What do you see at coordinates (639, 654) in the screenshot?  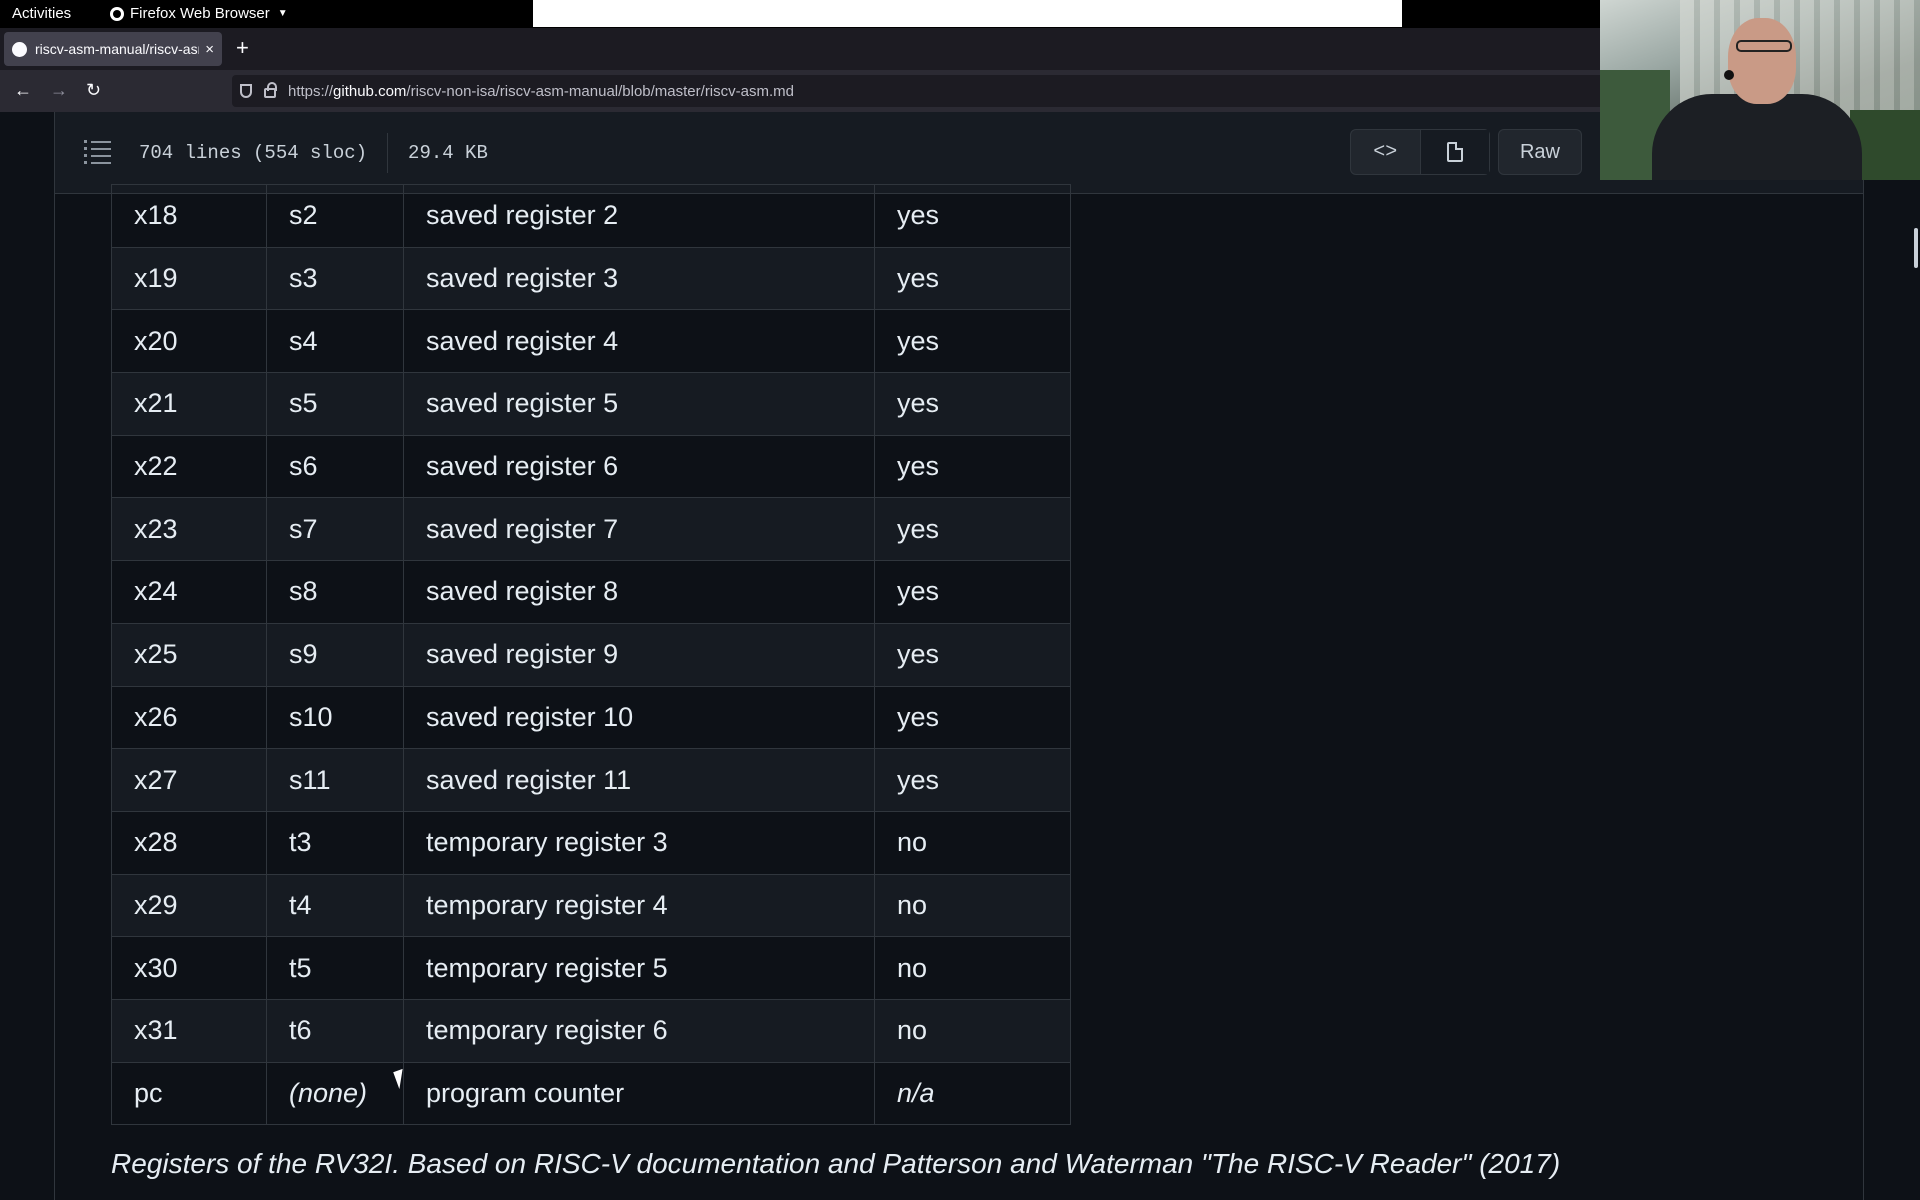 I see `description-cell: saved register 9` at bounding box center [639, 654].